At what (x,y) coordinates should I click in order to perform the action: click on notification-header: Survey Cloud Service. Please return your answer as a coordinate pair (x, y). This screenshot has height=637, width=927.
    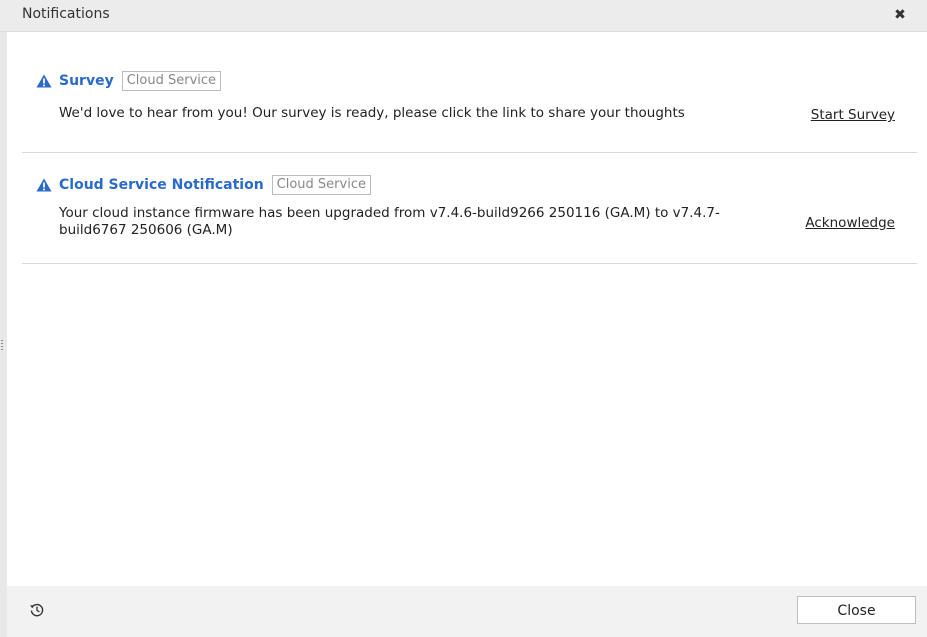
    Looking at the image, I should click on (129, 81).